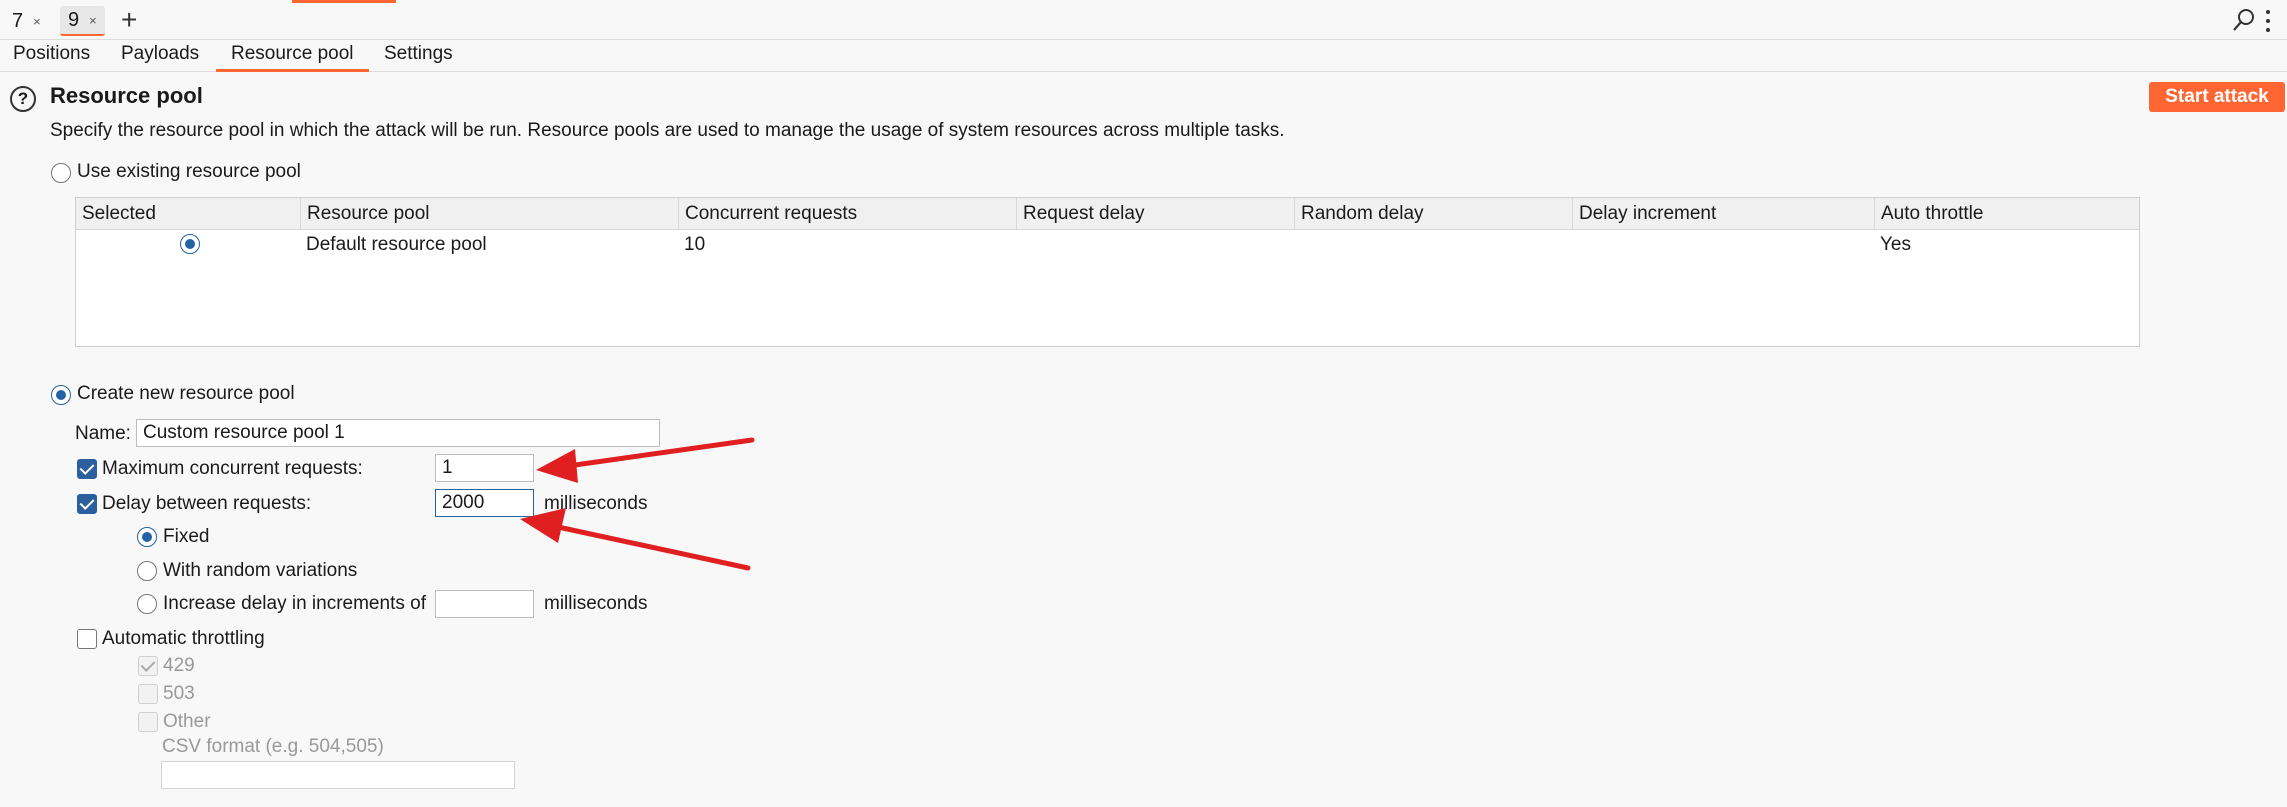  Describe the element at coordinates (1155, 214) in the screenshot. I see `column-header: Request delay` at that location.